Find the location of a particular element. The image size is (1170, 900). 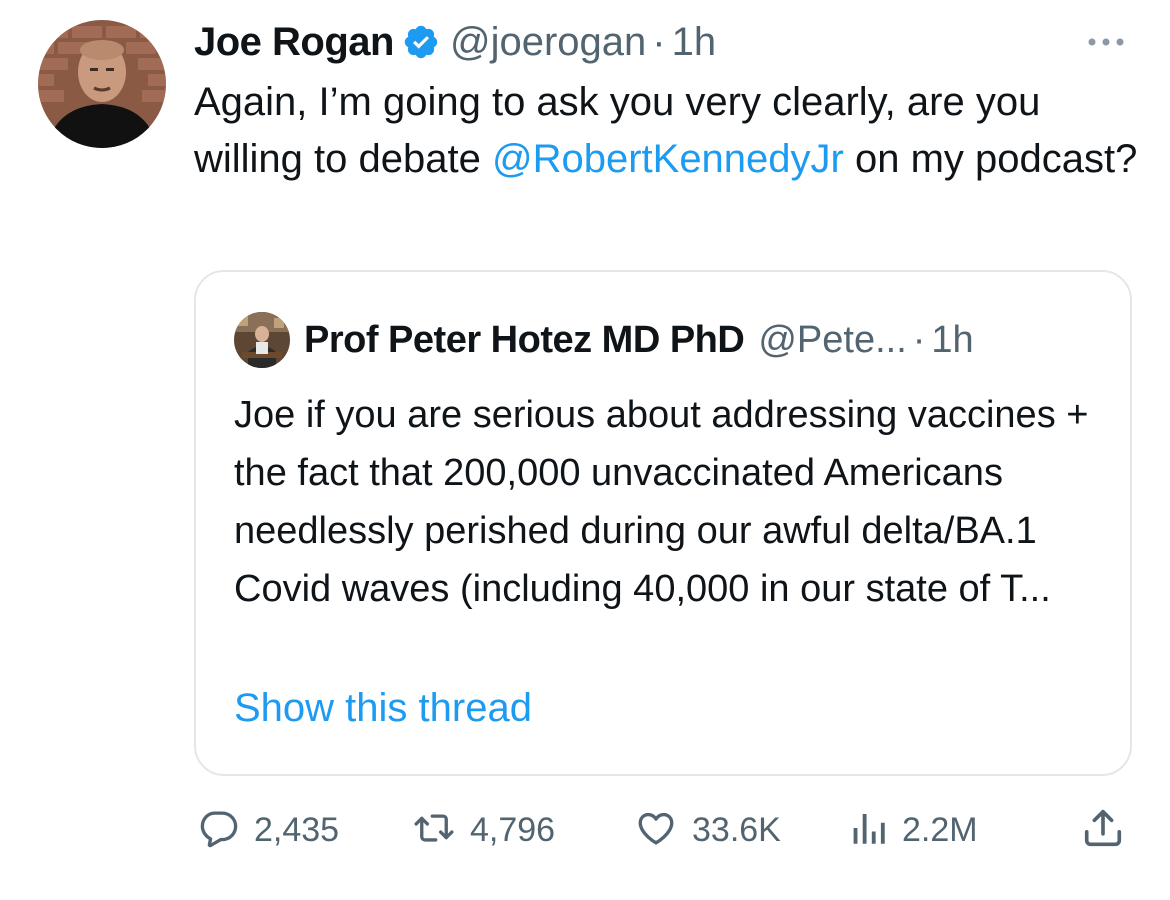

share-button is located at coordinates (1103, 830).